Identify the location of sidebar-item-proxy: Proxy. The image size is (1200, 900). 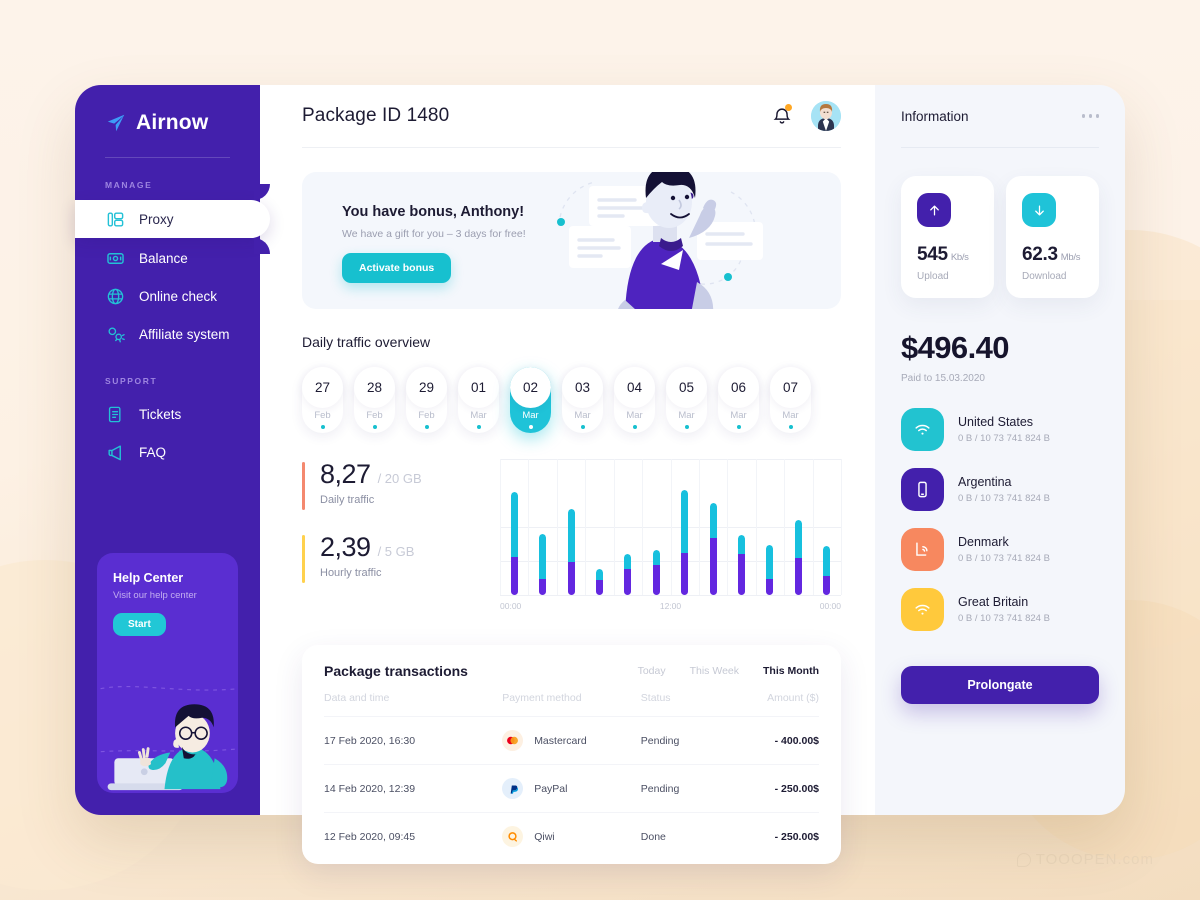
(172, 219).